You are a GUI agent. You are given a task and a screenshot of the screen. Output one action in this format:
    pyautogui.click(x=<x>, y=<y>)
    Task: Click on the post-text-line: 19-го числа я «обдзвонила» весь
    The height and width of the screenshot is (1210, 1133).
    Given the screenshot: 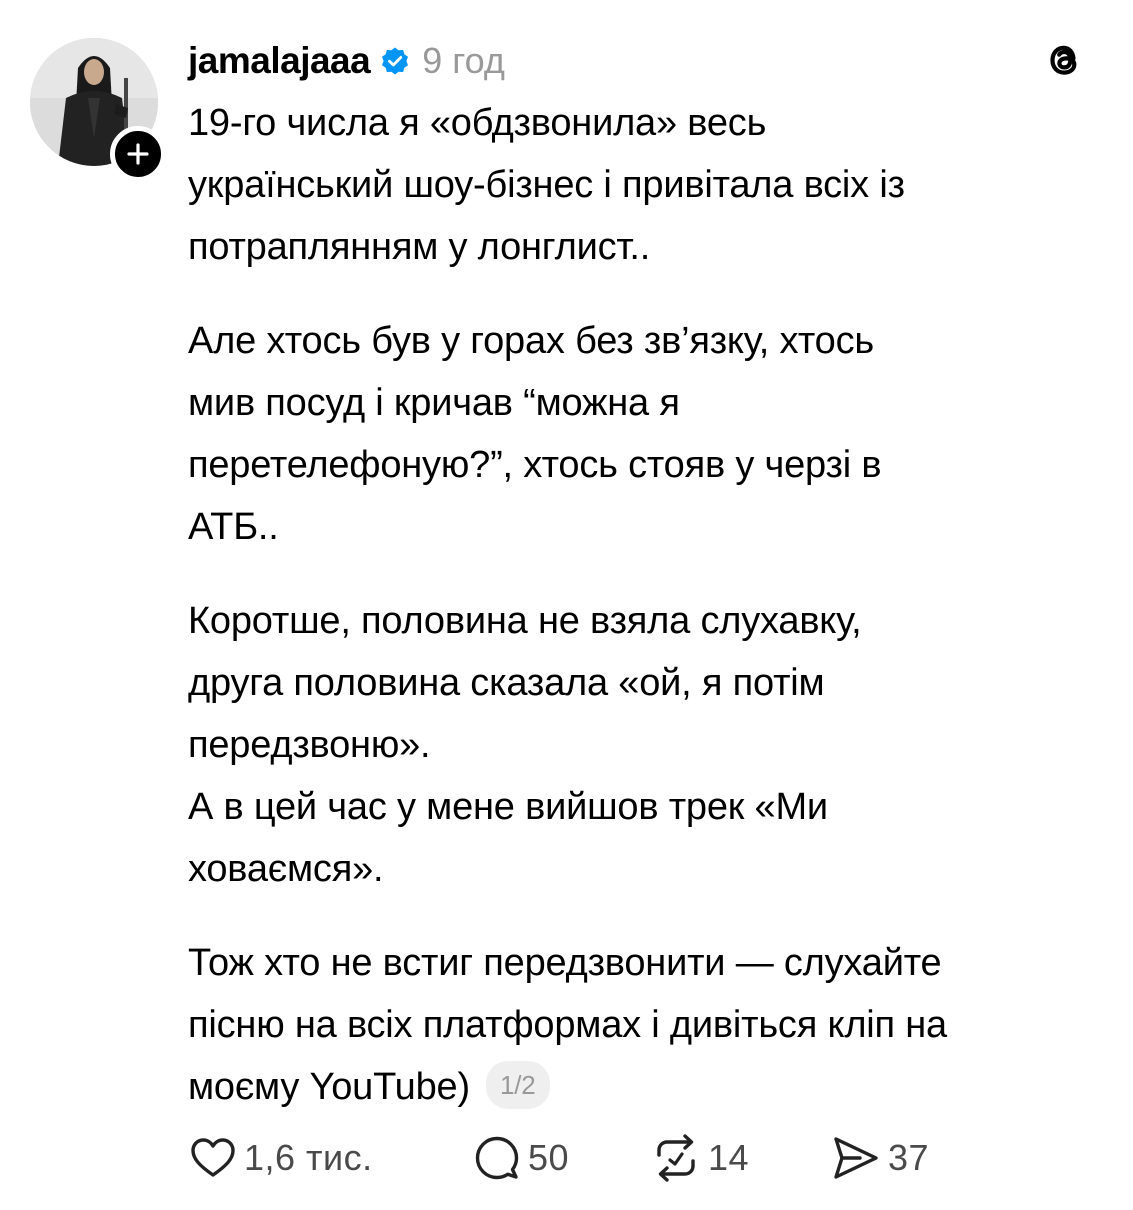 What is the action you would take?
    pyautogui.click(x=477, y=123)
    